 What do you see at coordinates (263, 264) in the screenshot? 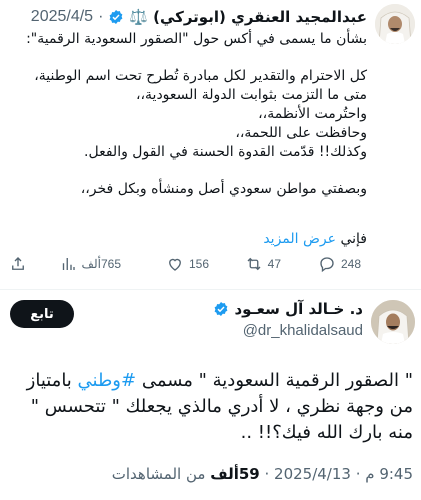
I see `repost-button: 47` at bounding box center [263, 264].